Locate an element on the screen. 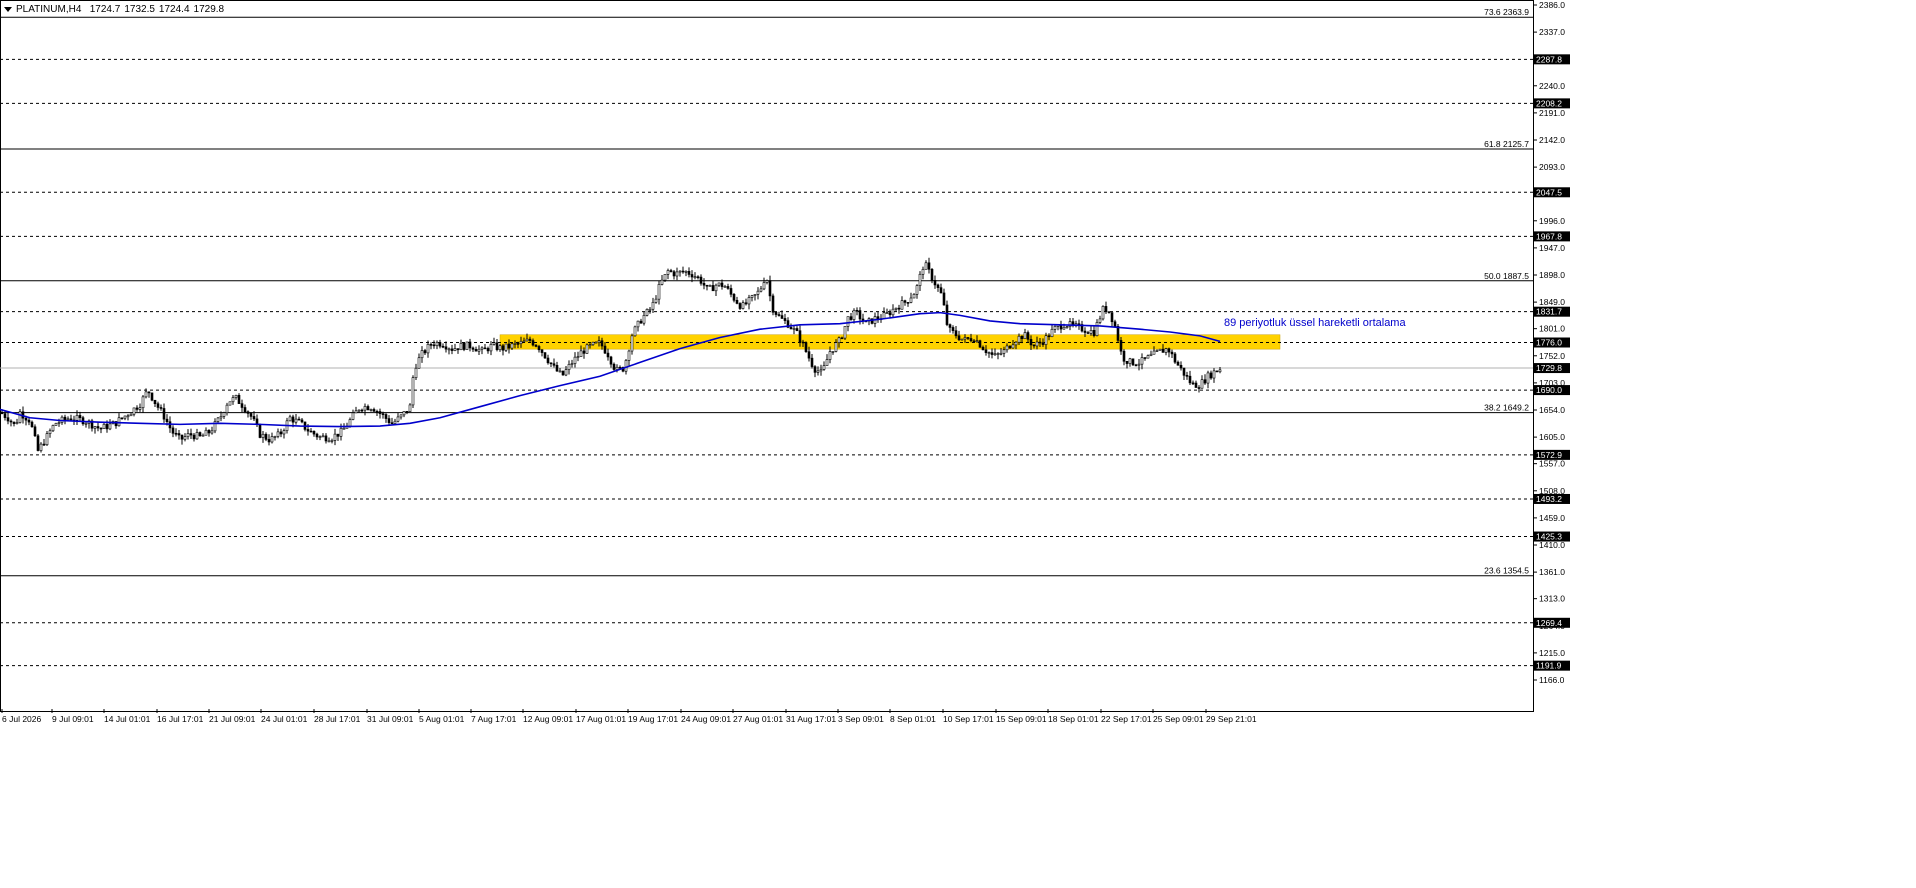 Image resolution: width=1916 pixels, height=888 pixels. chart-header: PLATINUM,H4 1724.7 1732.5 1724.4 1729.8 is located at coordinates (116, 9).